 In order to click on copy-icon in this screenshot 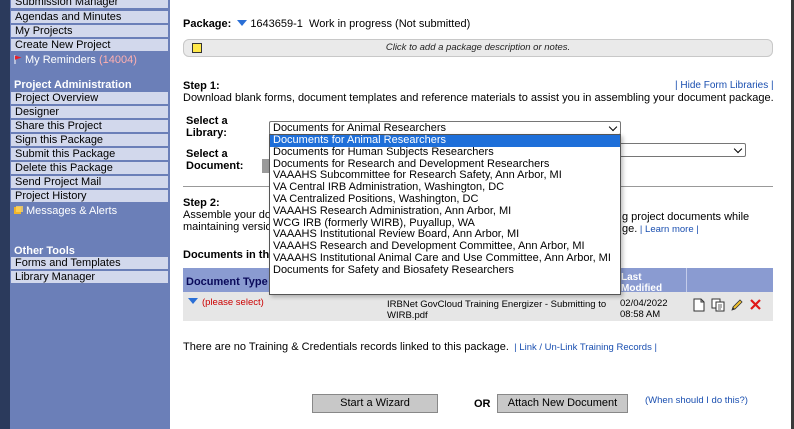, I will do `click(718, 305)`.